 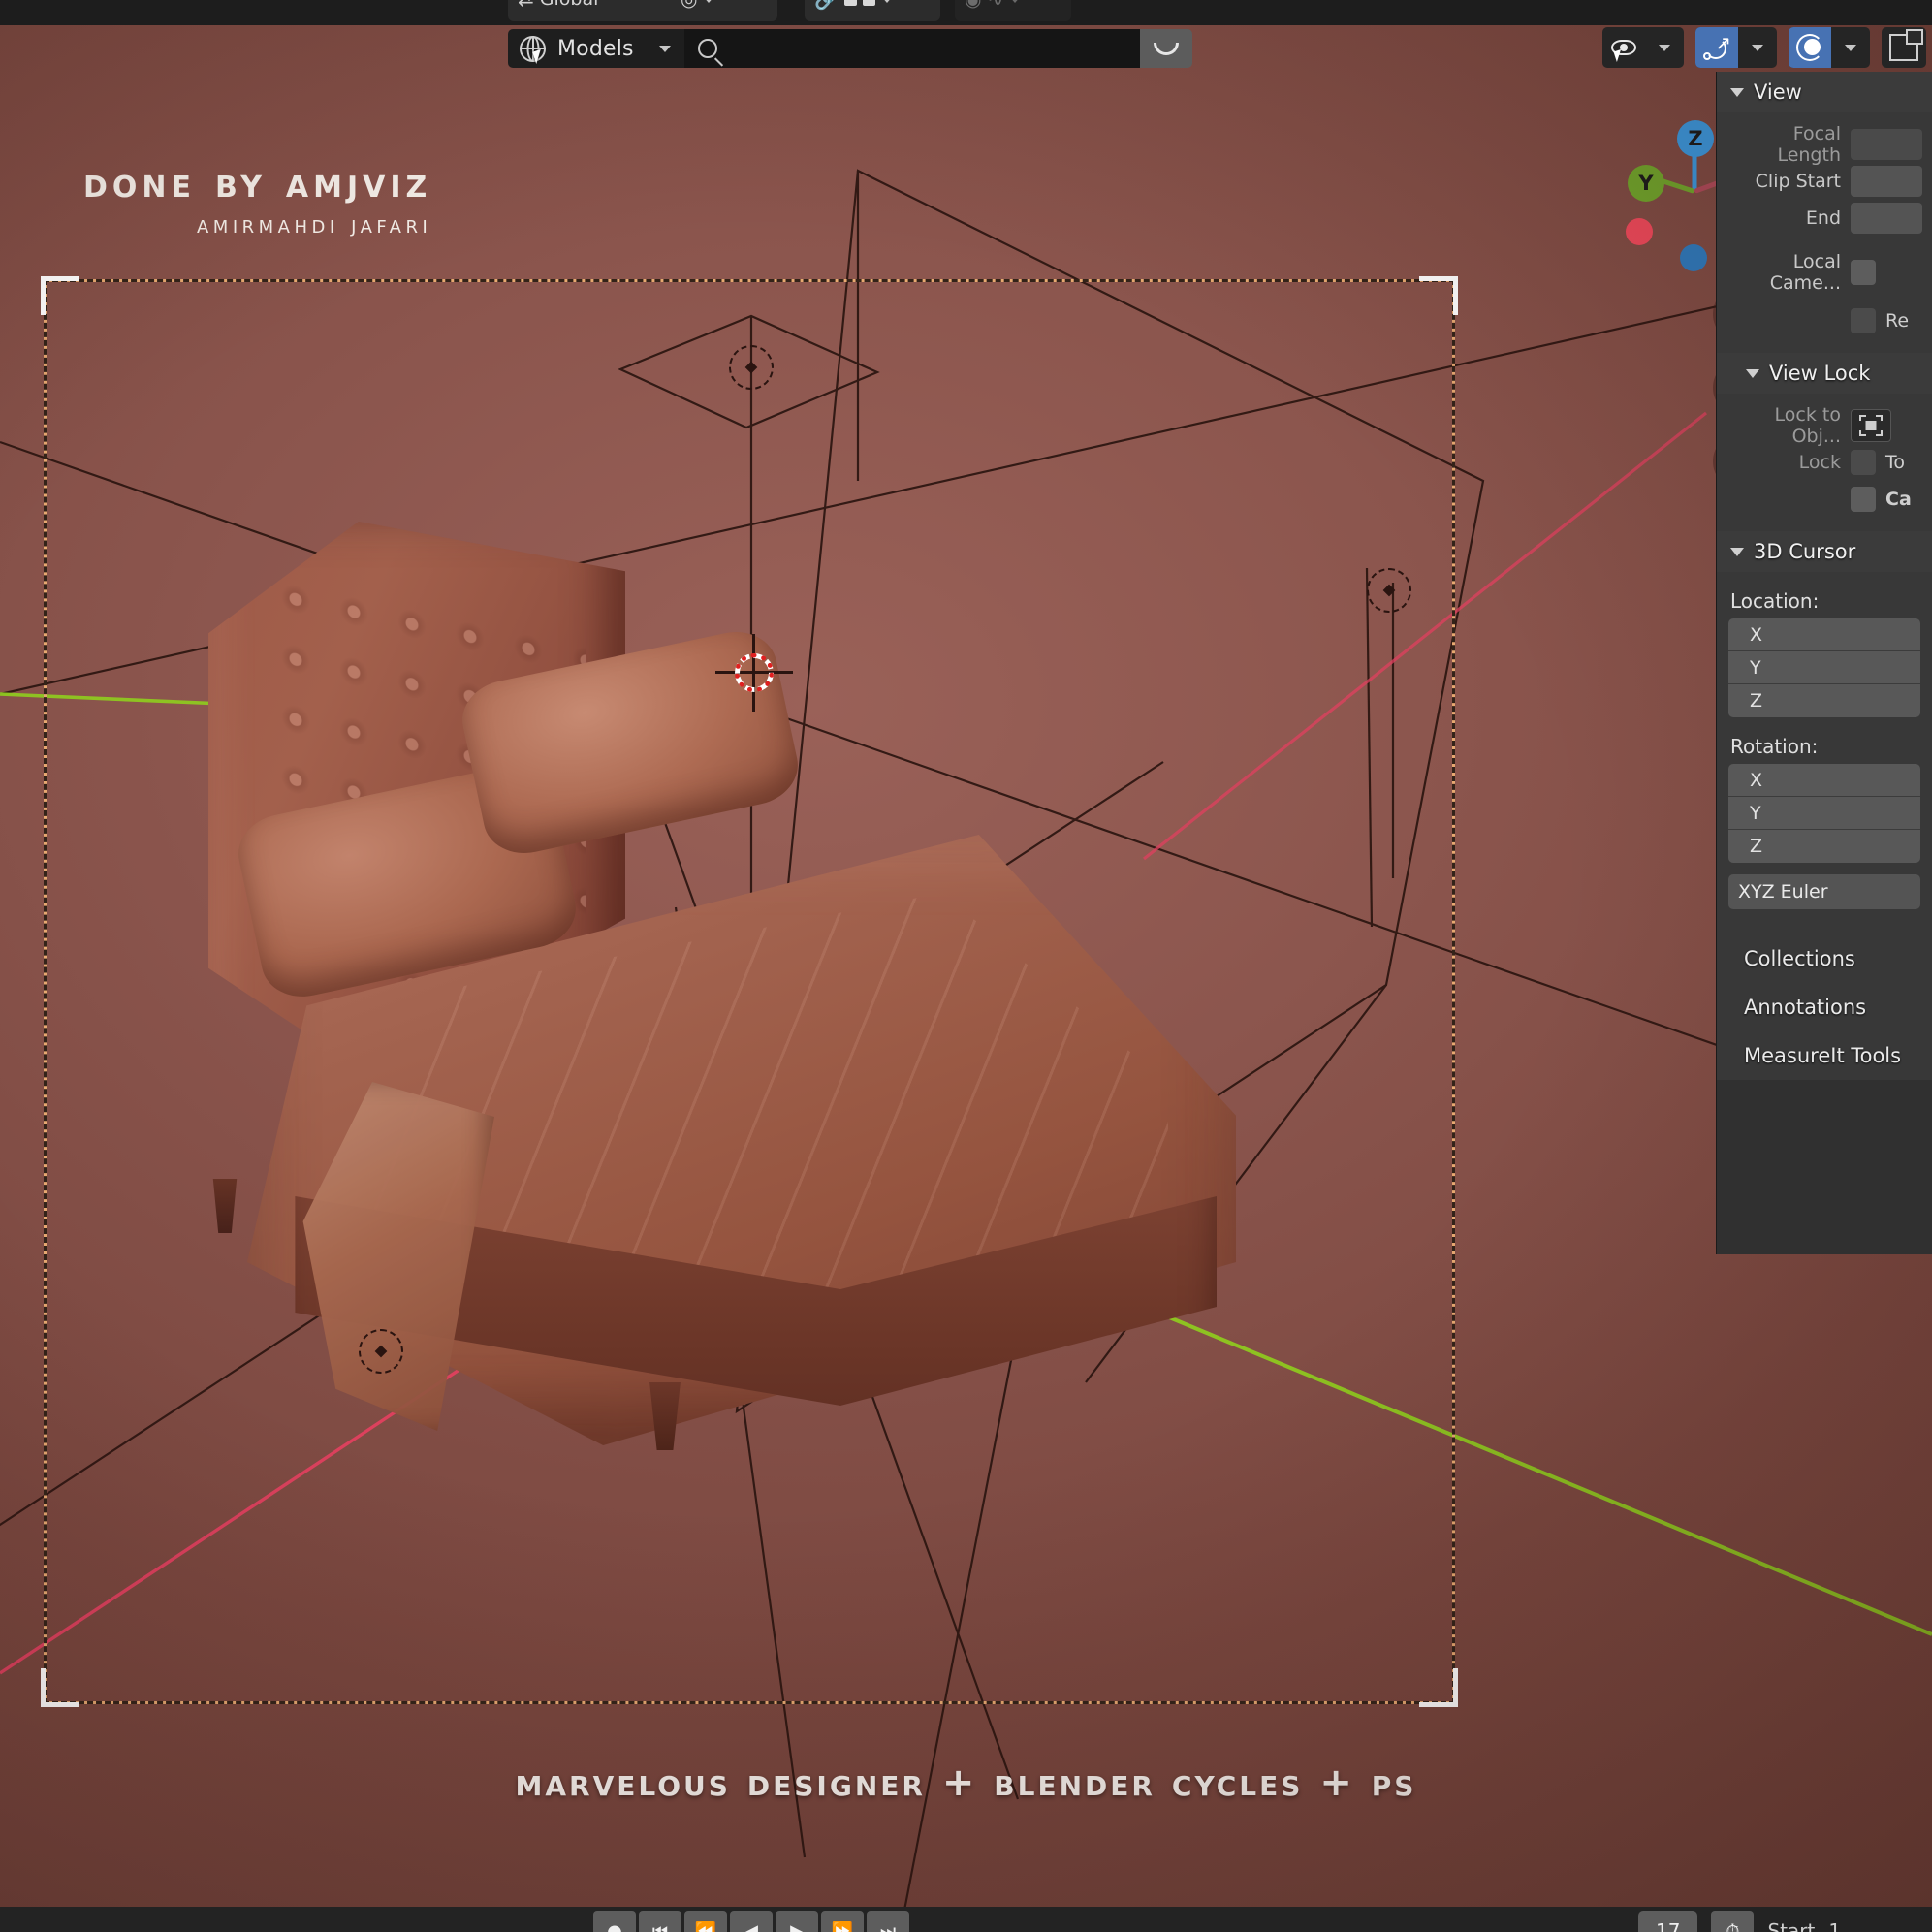 I want to click on row-lock-to: Lock To, so click(x=1824, y=462).